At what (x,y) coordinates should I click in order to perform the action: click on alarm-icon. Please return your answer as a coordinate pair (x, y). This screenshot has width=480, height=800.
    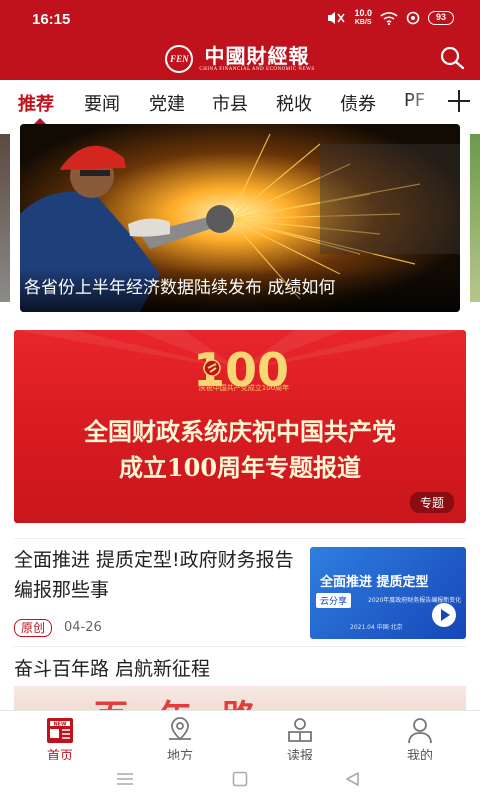
    Looking at the image, I should click on (413, 18).